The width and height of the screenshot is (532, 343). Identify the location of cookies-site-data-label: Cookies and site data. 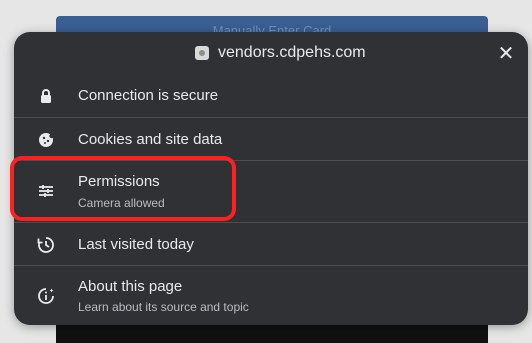
(150, 139).